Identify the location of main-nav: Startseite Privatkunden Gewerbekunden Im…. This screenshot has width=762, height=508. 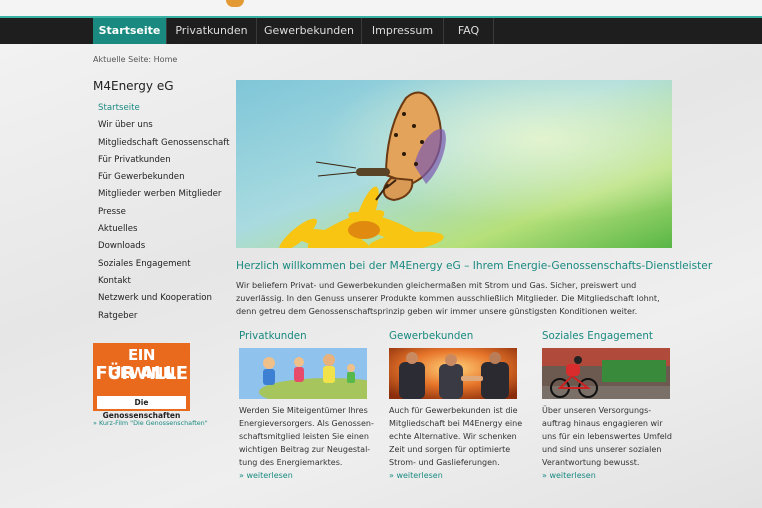
(381, 30).